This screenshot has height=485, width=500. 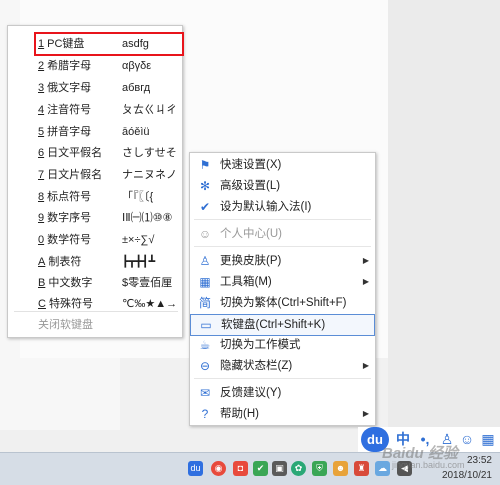 What do you see at coordinates (139, 262) in the screenshot?
I see `item-sample: ┣┳╋┫┻` at bounding box center [139, 262].